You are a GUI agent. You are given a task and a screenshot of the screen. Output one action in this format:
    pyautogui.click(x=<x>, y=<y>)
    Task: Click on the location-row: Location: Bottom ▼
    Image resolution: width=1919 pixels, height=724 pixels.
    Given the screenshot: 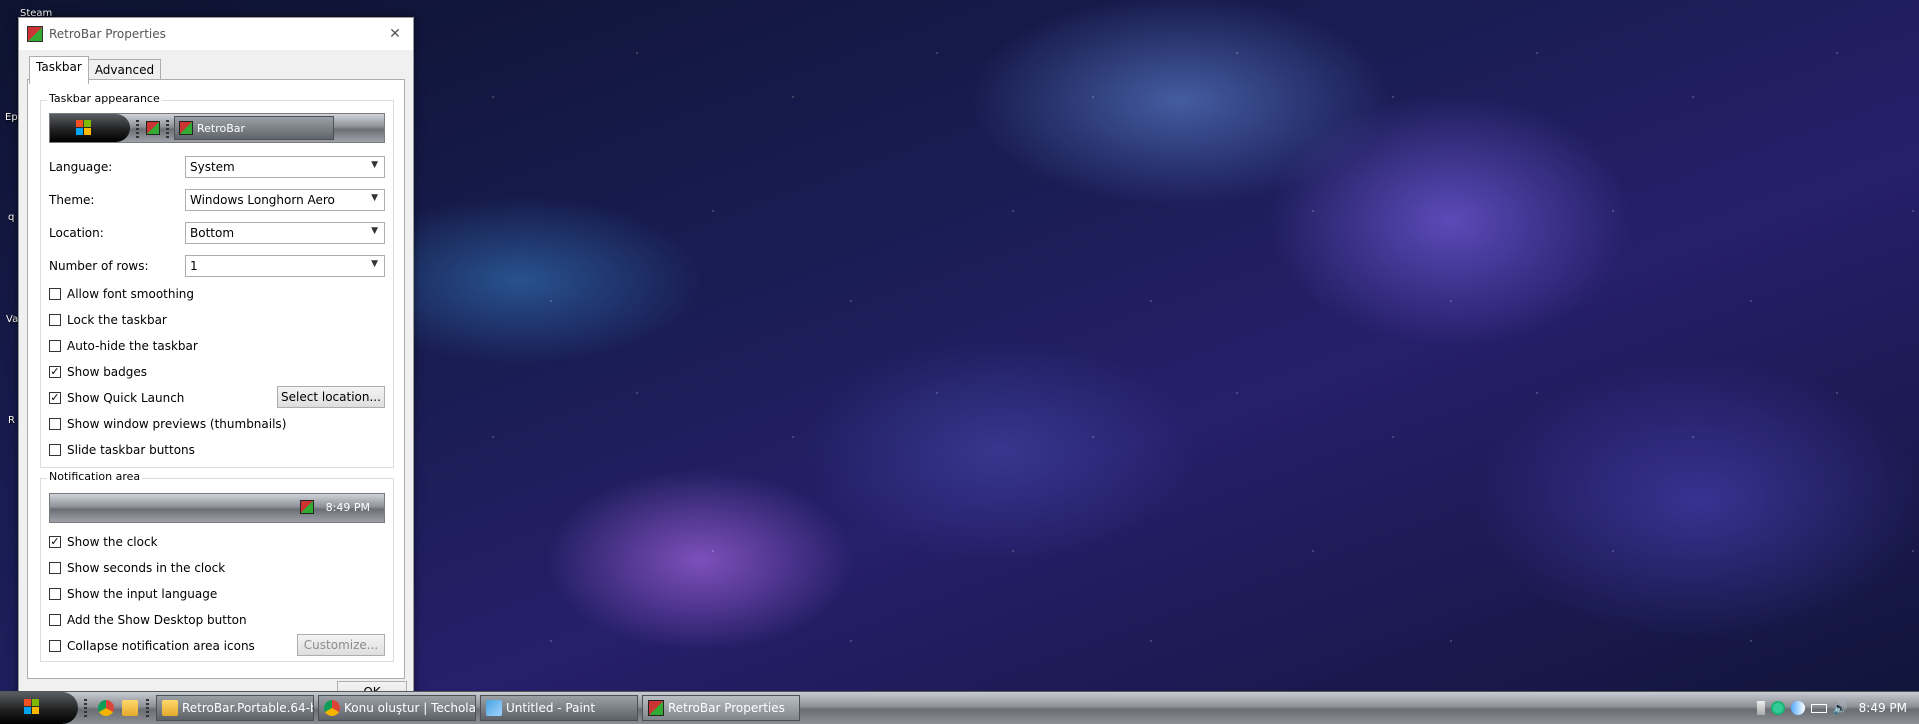 What is the action you would take?
    pyautogui.click(x=217, y=233)
    